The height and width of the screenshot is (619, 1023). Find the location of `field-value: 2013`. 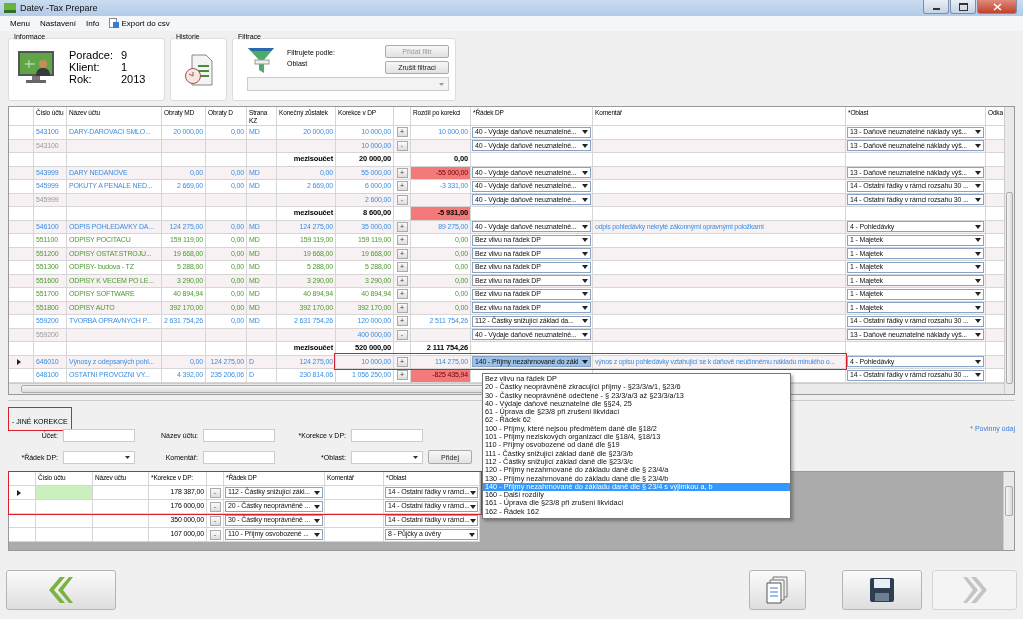

field-value: 2013 is located at coordinates (133, 79).